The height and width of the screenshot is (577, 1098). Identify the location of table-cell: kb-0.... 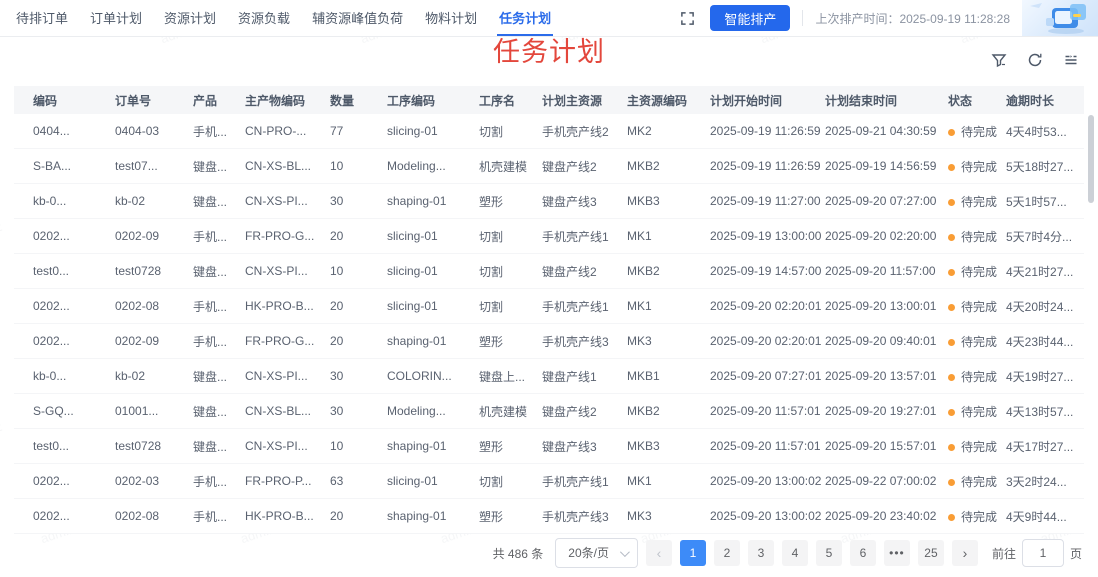
(50, 376).